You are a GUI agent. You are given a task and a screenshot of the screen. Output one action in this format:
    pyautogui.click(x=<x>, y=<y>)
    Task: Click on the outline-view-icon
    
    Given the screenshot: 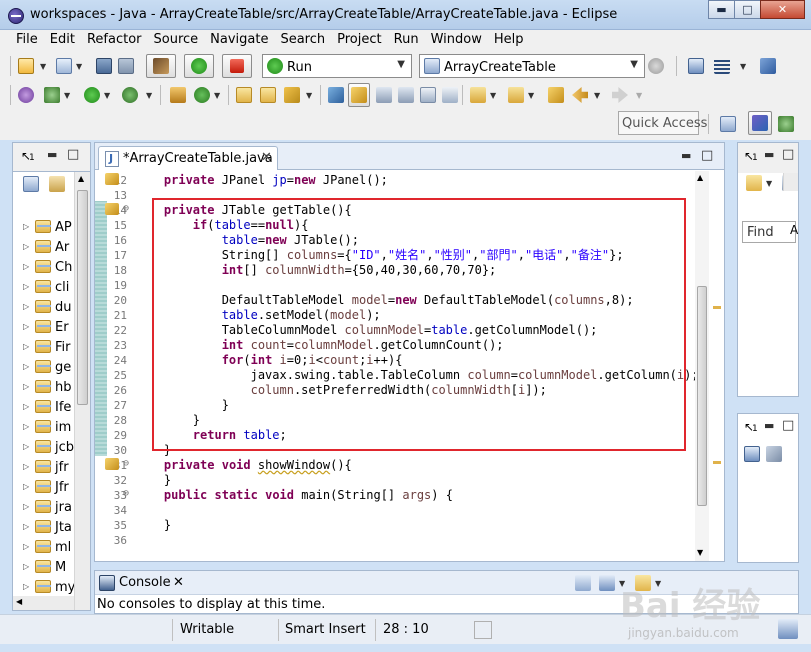 What is the action you would take?
    pyautogui.click(x=752, y=454)
    